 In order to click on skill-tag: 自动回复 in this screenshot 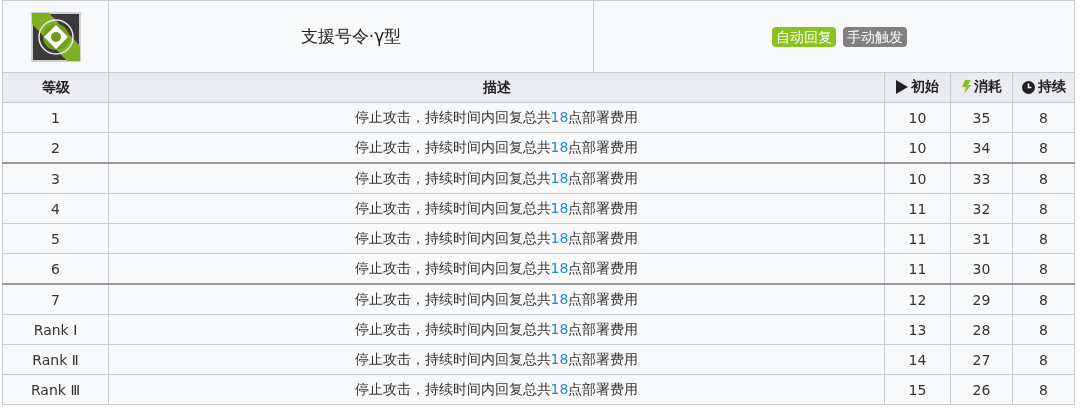, I will do `click(803, 36)`.